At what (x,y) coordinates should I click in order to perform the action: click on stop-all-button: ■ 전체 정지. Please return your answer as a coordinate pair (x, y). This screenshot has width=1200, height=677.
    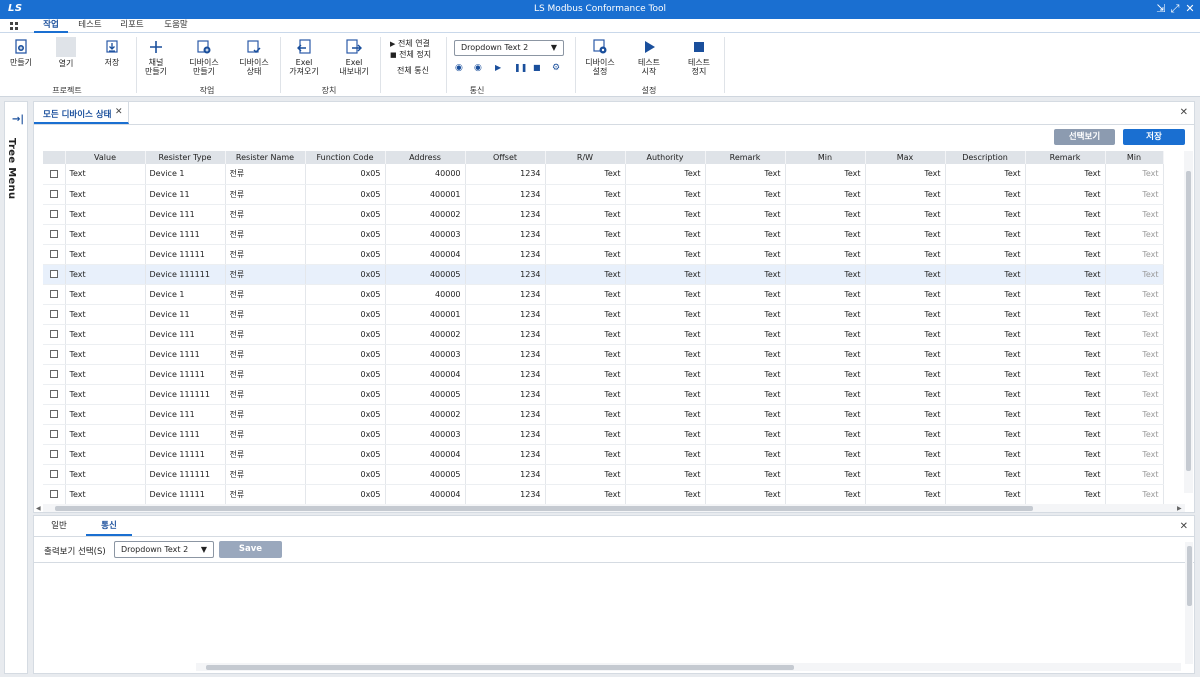
    Looking at the image, I should click on (410, 55).